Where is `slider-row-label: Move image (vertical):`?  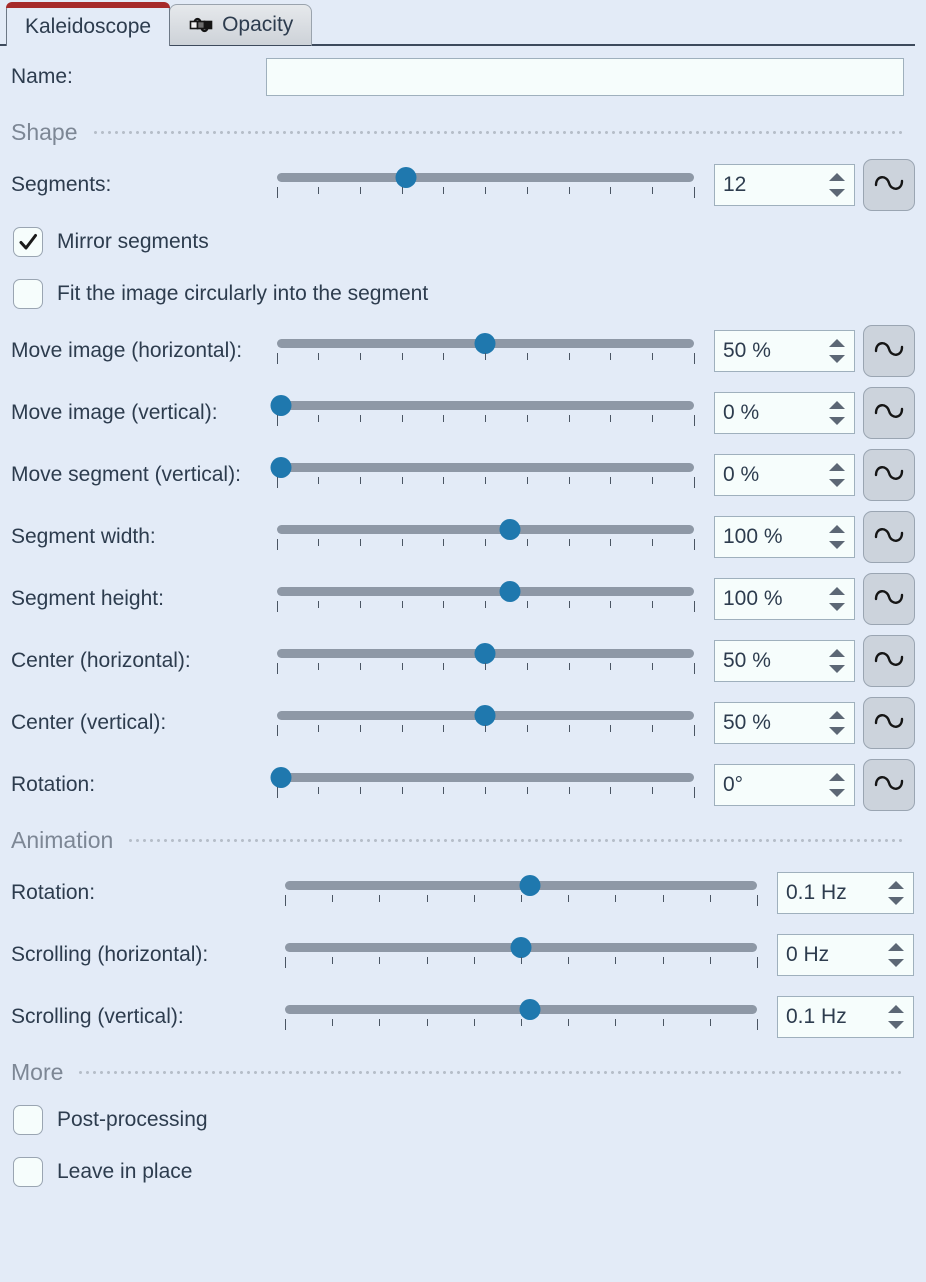 slider-row-label: Move image (vertical): is located at coordinates (114, 412).